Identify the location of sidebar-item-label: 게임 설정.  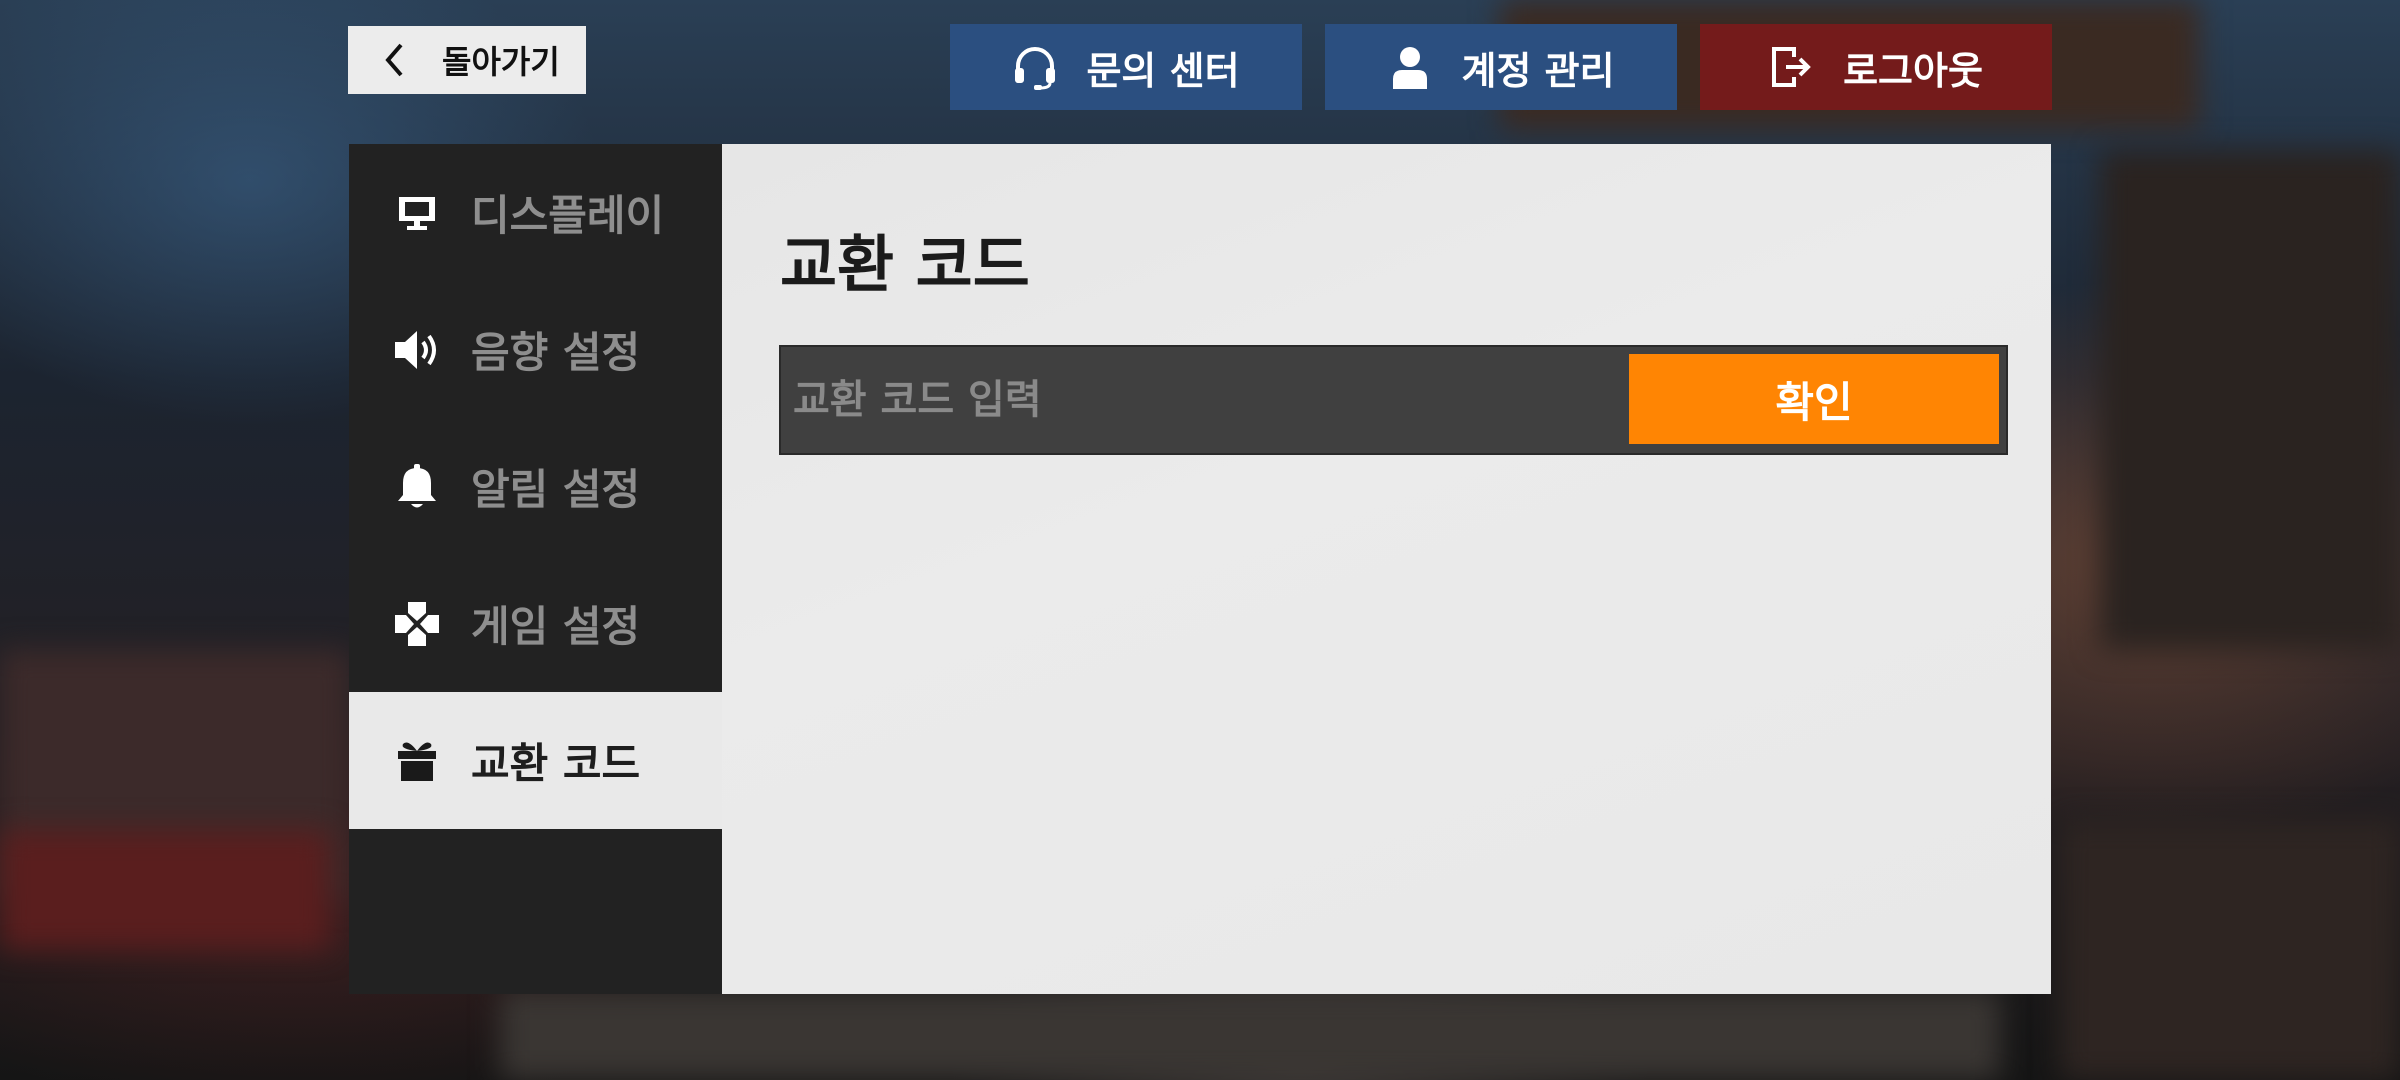
(556, 626).